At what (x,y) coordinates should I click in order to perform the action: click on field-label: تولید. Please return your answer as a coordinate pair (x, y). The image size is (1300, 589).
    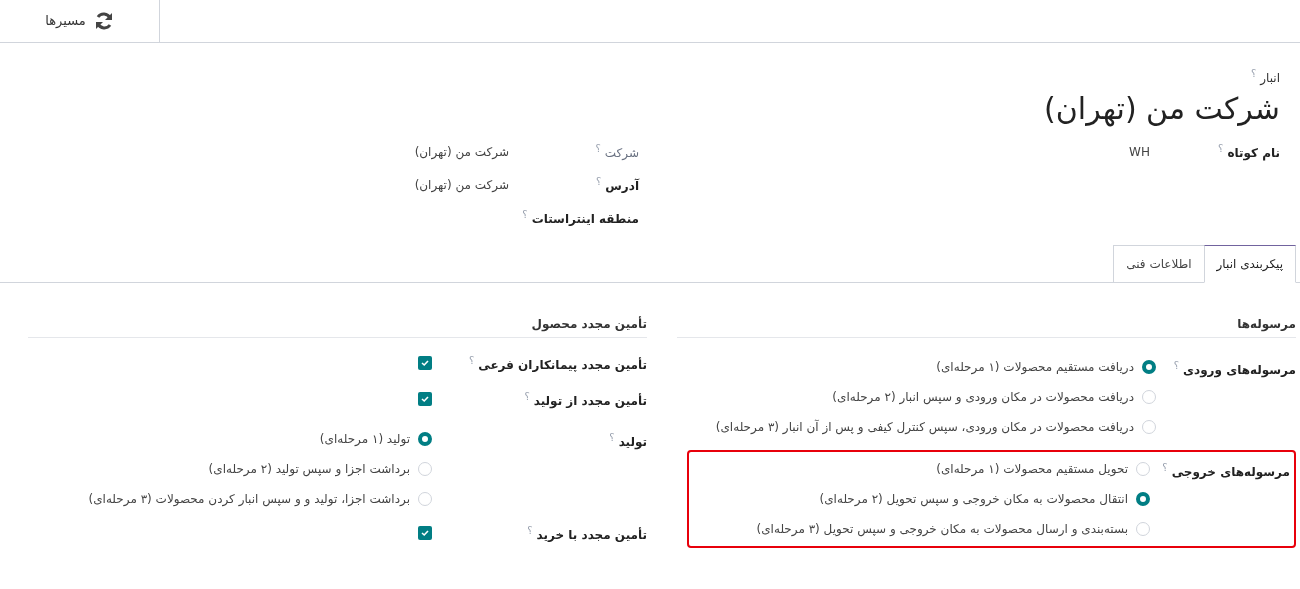
    Looking at the image, I should click on (632, 442).